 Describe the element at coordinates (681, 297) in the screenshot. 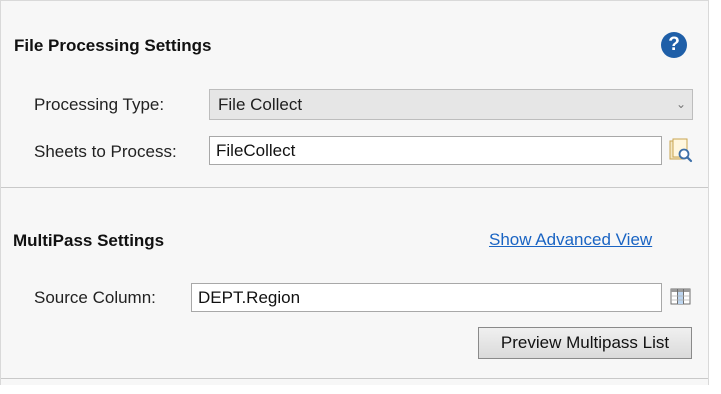

I see `column-picker-icon` at that location.